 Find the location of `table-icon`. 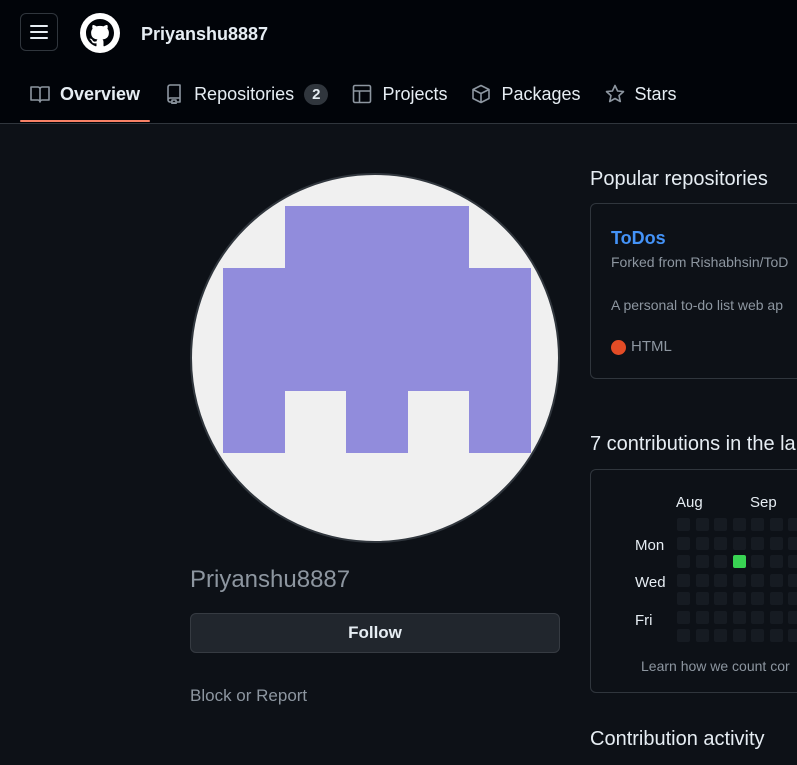

table-icon is located at coordinates (362, 94).